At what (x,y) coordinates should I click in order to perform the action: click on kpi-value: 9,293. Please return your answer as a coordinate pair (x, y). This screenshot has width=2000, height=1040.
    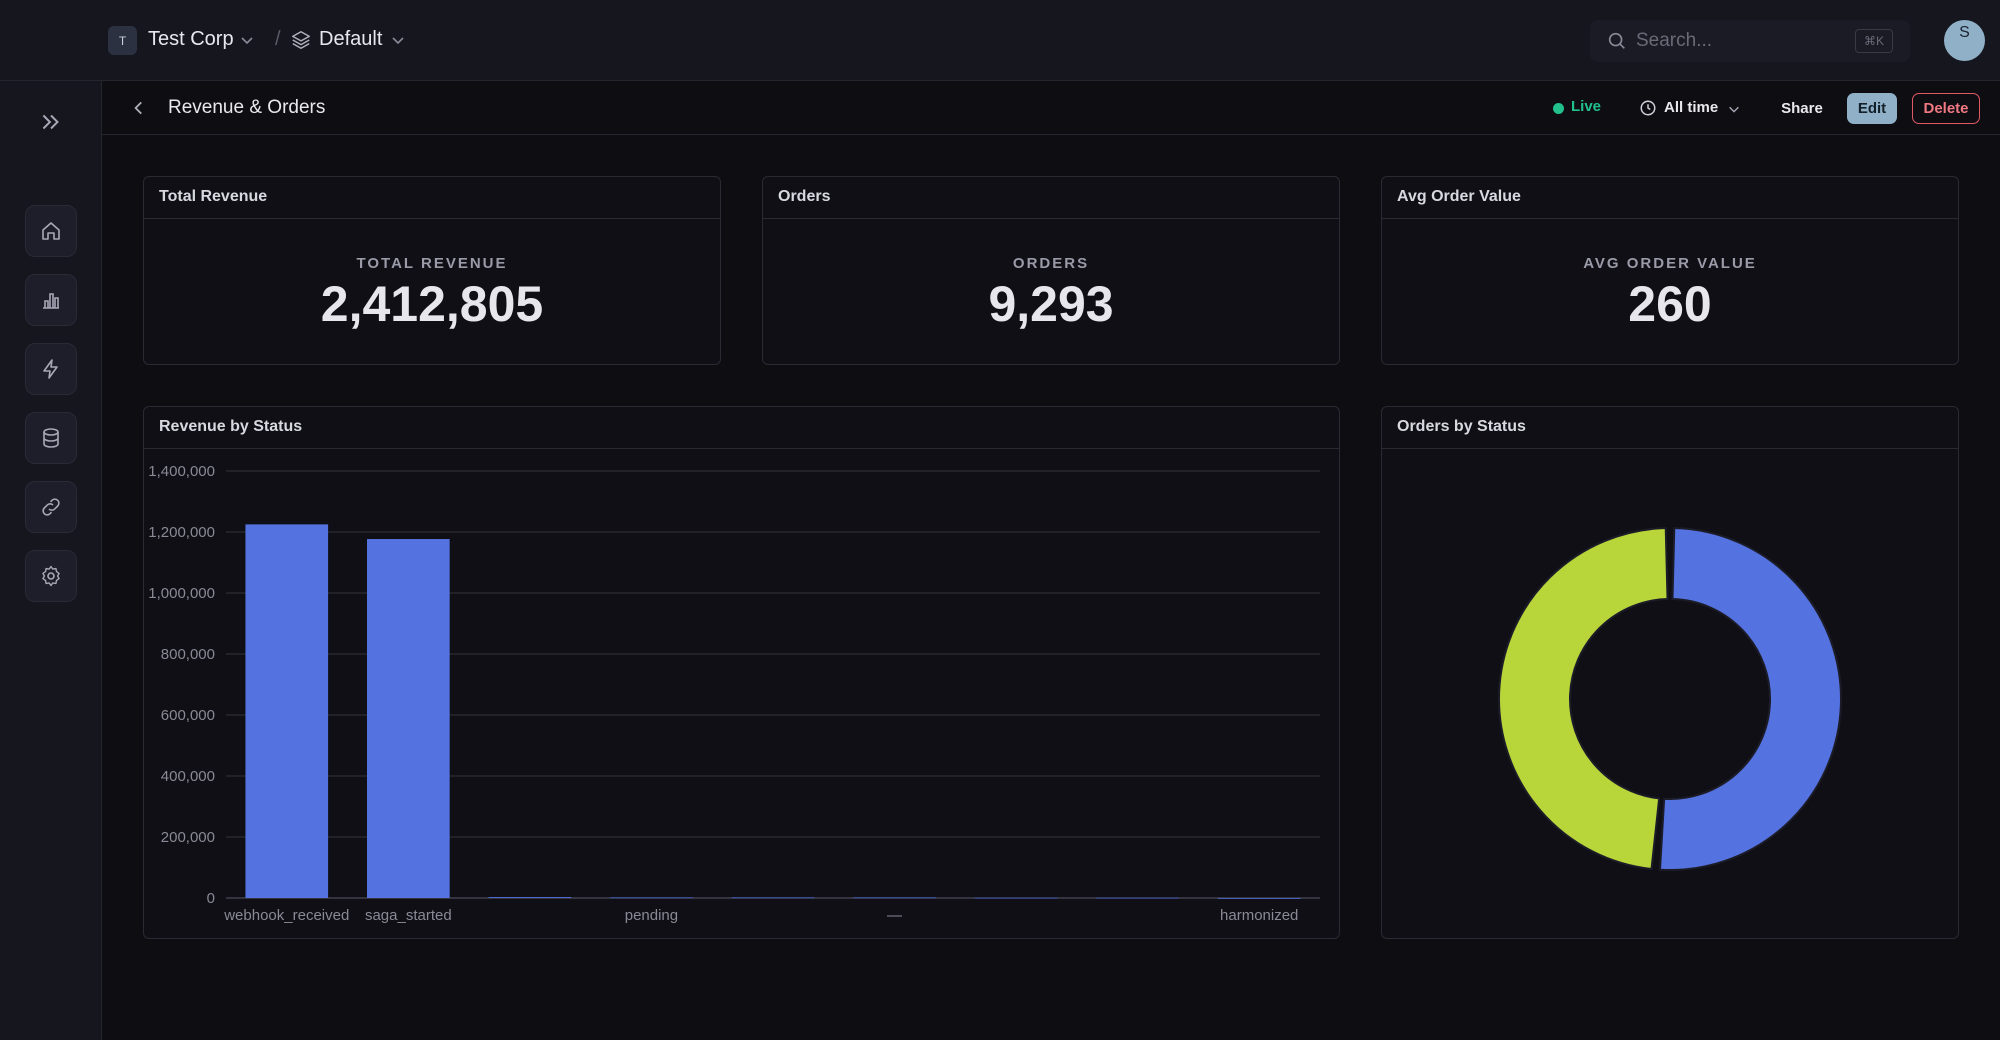
    Looking at the image, I should click on (1051, 304).